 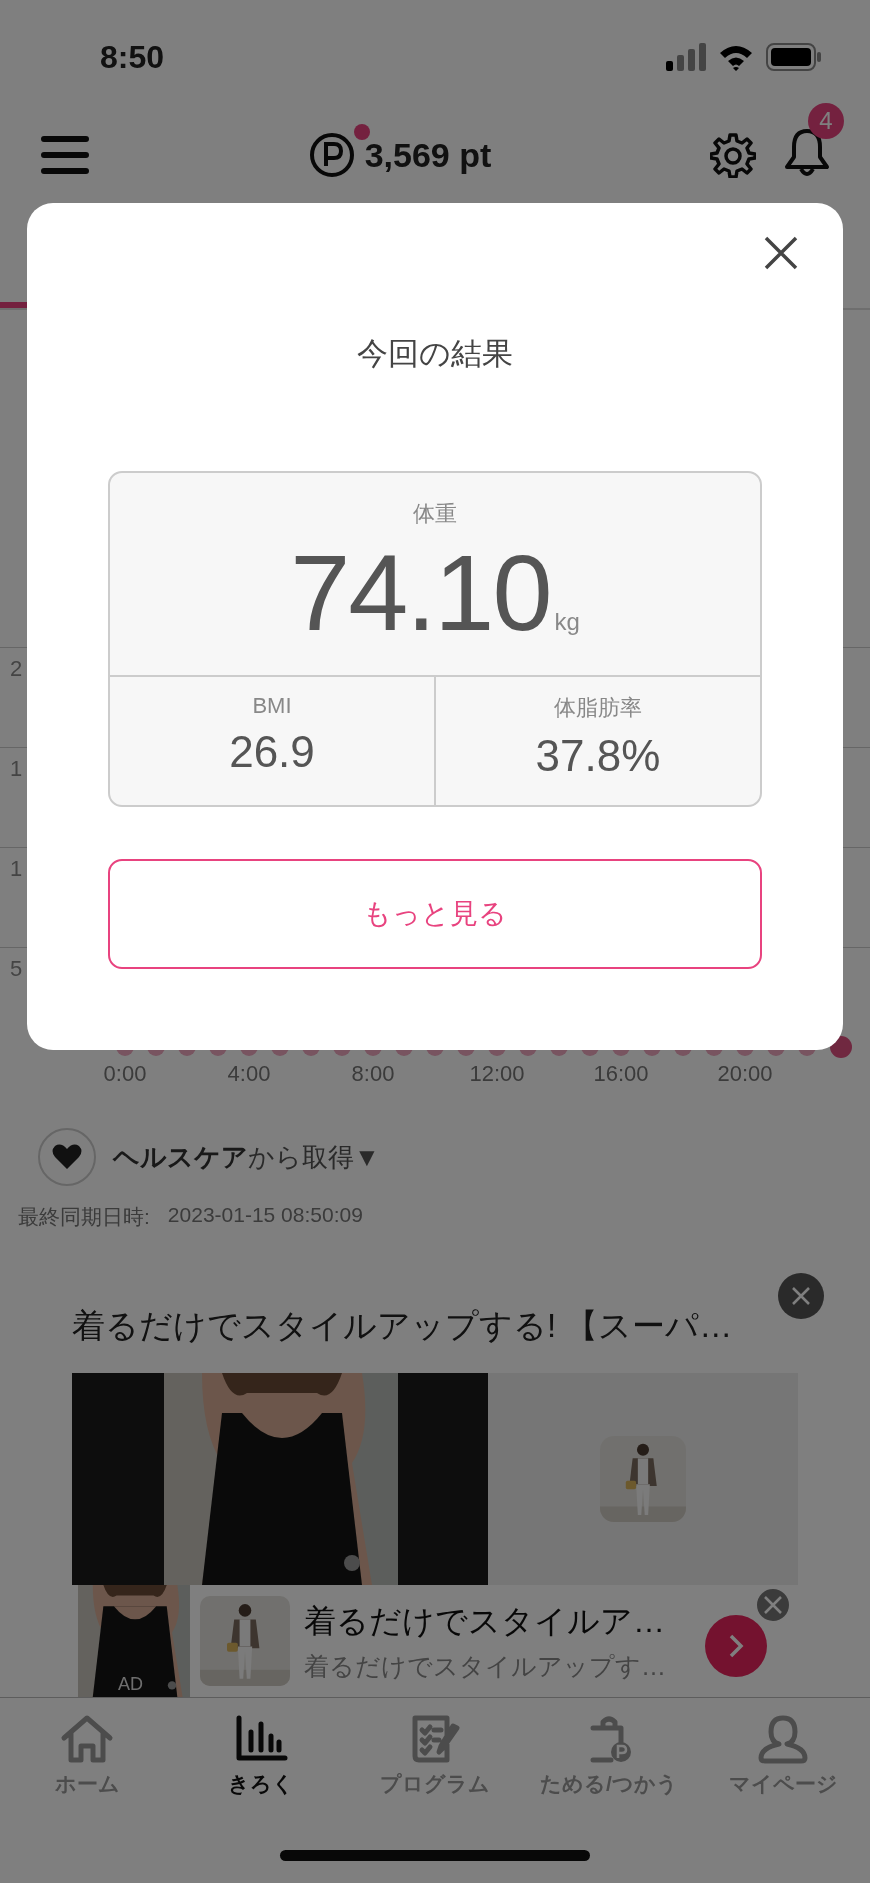 What do you see at coordinates (65, 155) in the screenshot?
I see `menu-icon` at bounding box center [65, 155].